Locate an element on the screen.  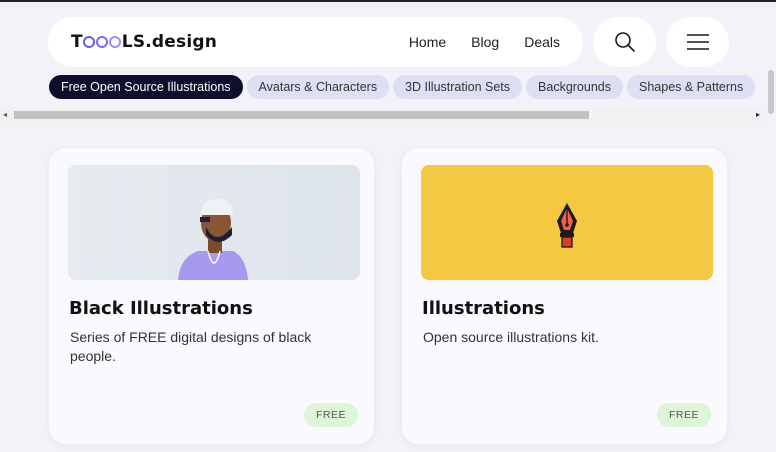
search-button is located at coordinates (624, 42).